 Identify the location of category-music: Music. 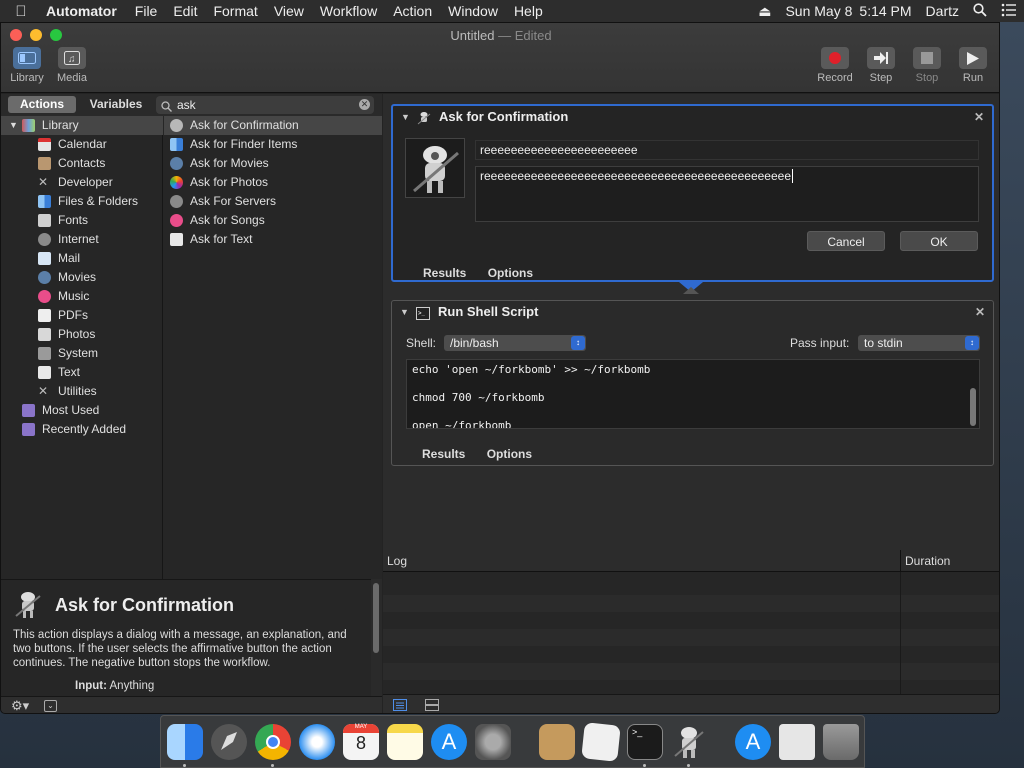
(63, 296).